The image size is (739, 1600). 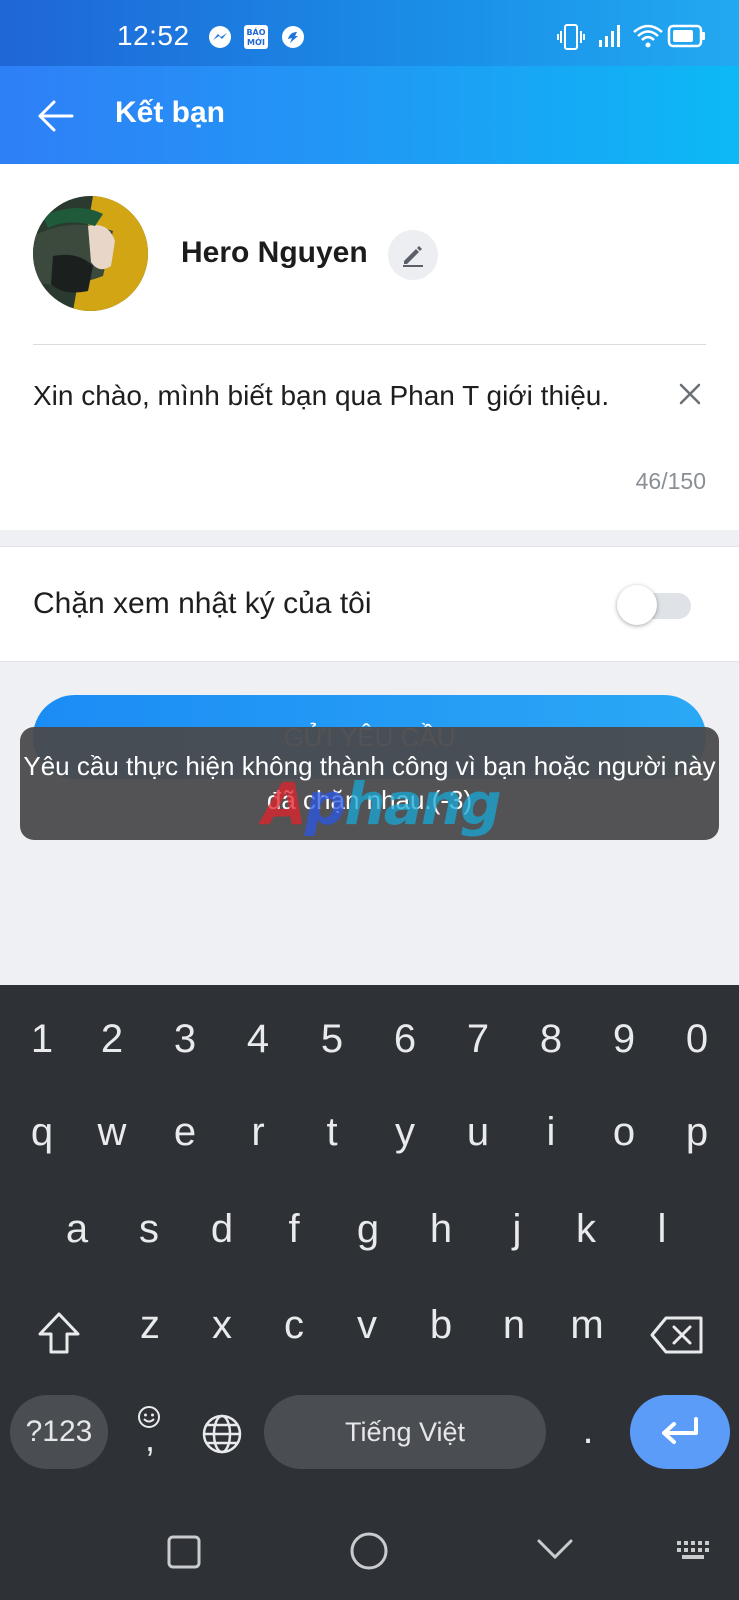 I want to click on key: w, so click(x=112, y=1132).